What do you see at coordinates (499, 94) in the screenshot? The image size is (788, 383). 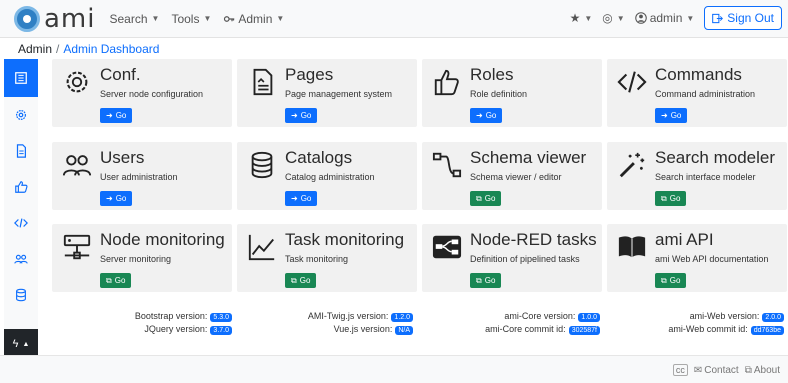 I see `card-description: Role definition` at bounding box center [499, 94].